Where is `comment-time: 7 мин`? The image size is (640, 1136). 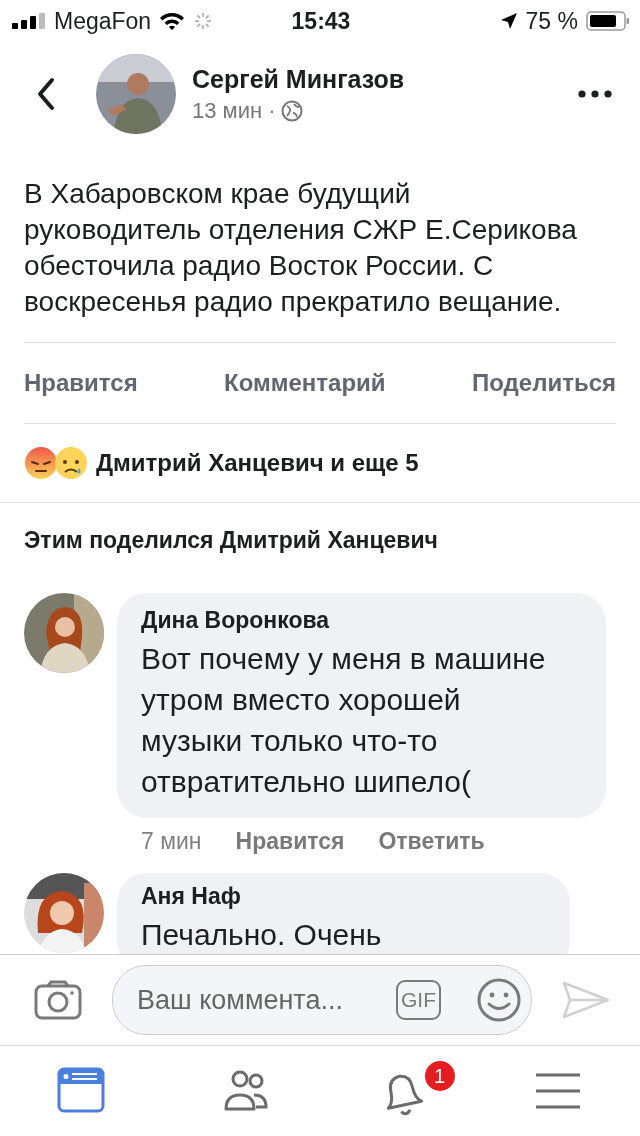
comment-time: 7 мин is located at coordinates (171, 841).